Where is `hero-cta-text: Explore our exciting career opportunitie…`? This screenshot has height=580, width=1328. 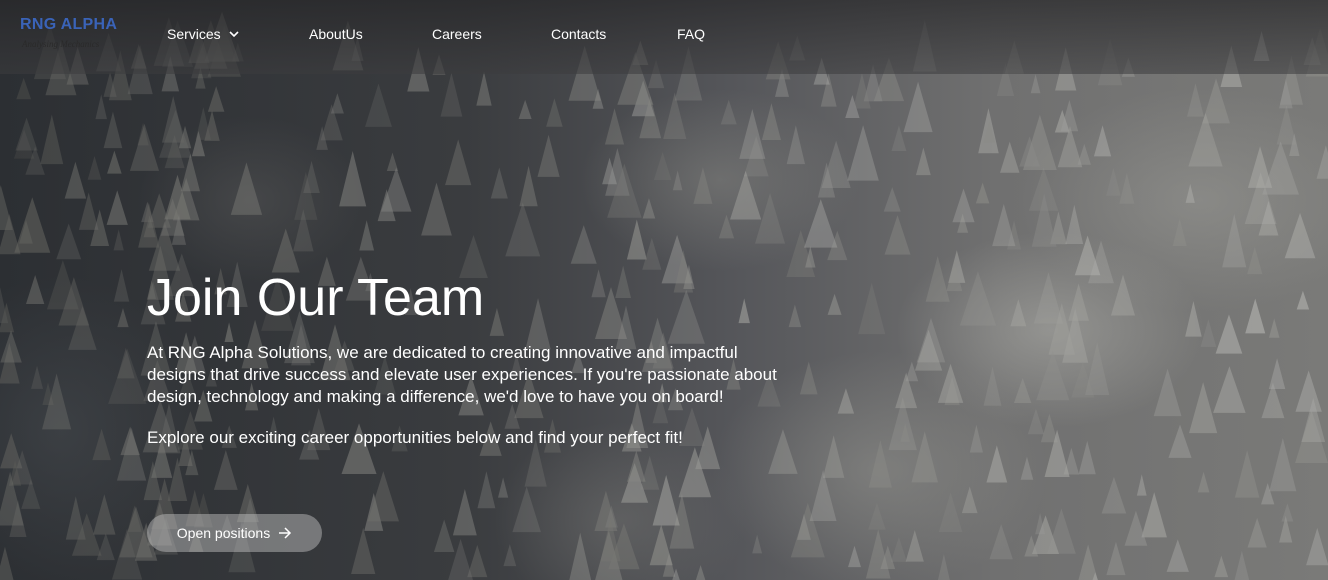 hero-cta-text: Explore our exciting career opportunitie… is located at coordinates (415, 437).